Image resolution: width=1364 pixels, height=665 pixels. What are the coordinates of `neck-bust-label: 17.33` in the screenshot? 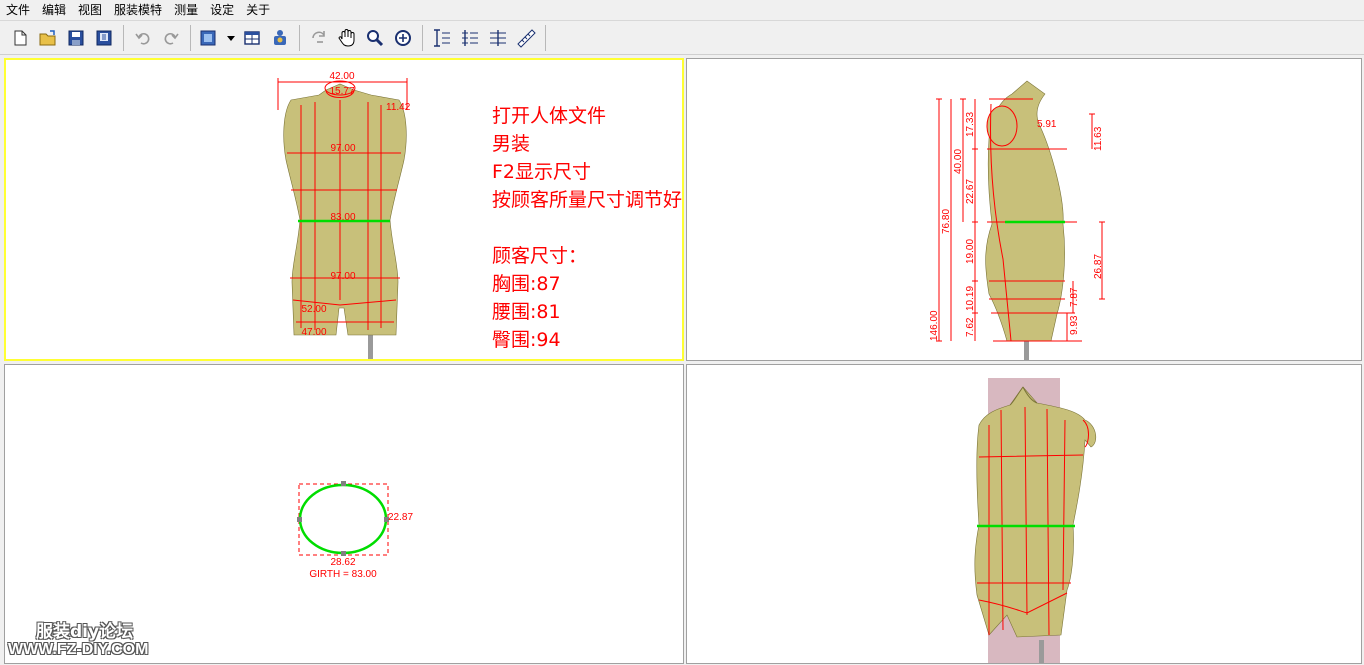 It's located at (970, 124).